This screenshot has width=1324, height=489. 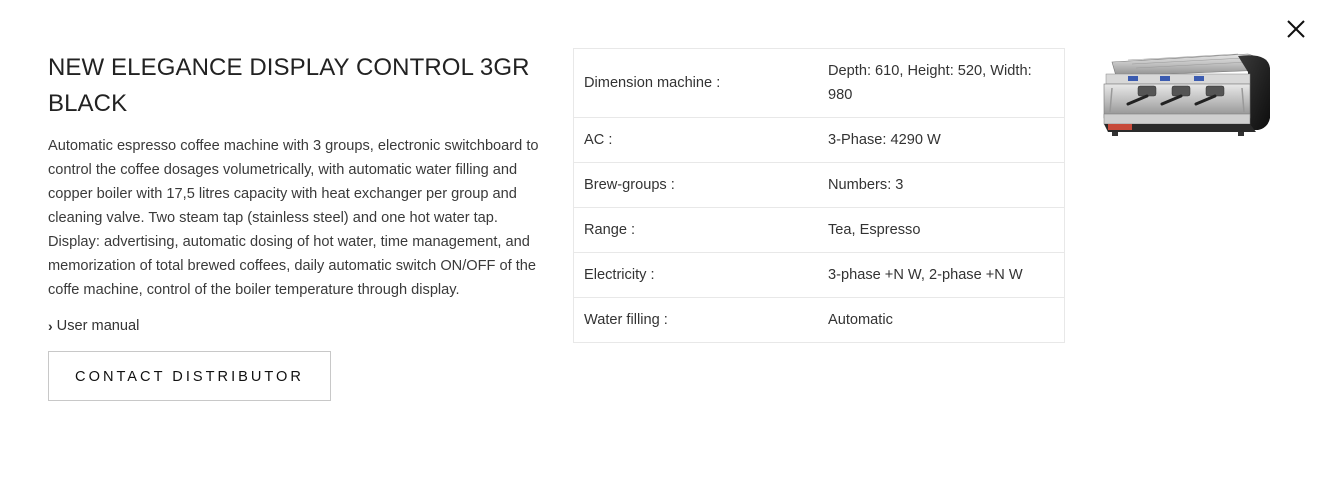 What do you see at coordinates (941, 230) in the screenshot?
I see `spec-value: Tea, Espresso` at bounding box center [941, 230].